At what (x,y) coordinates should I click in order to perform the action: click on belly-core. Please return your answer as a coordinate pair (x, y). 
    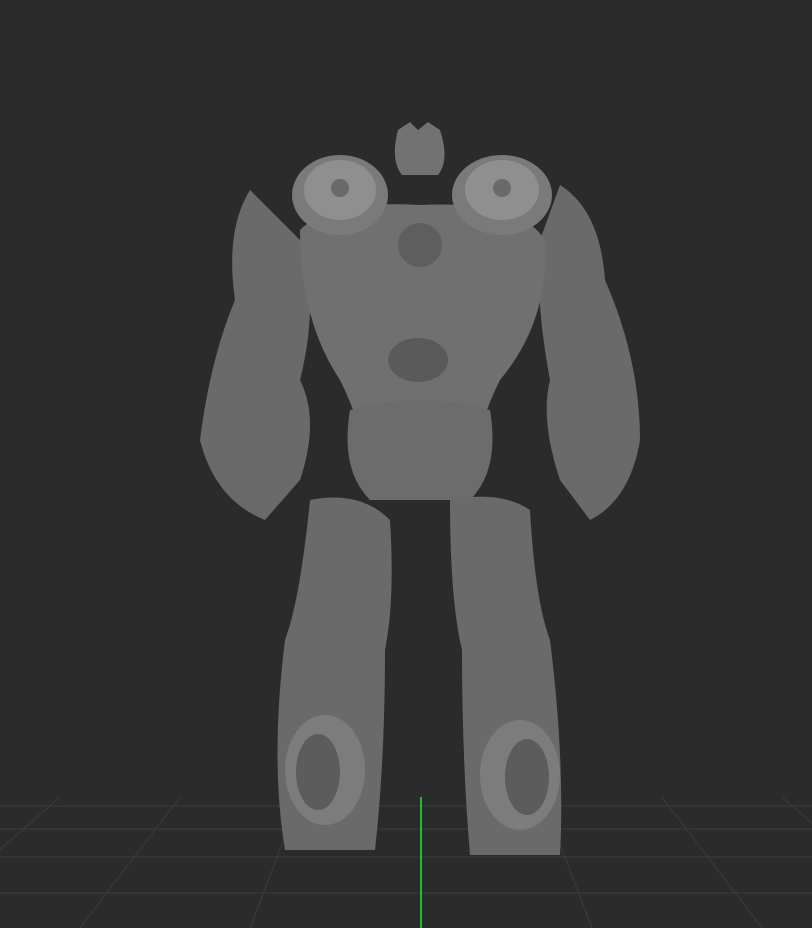
    Looking at the image, I should click on (418, 360).